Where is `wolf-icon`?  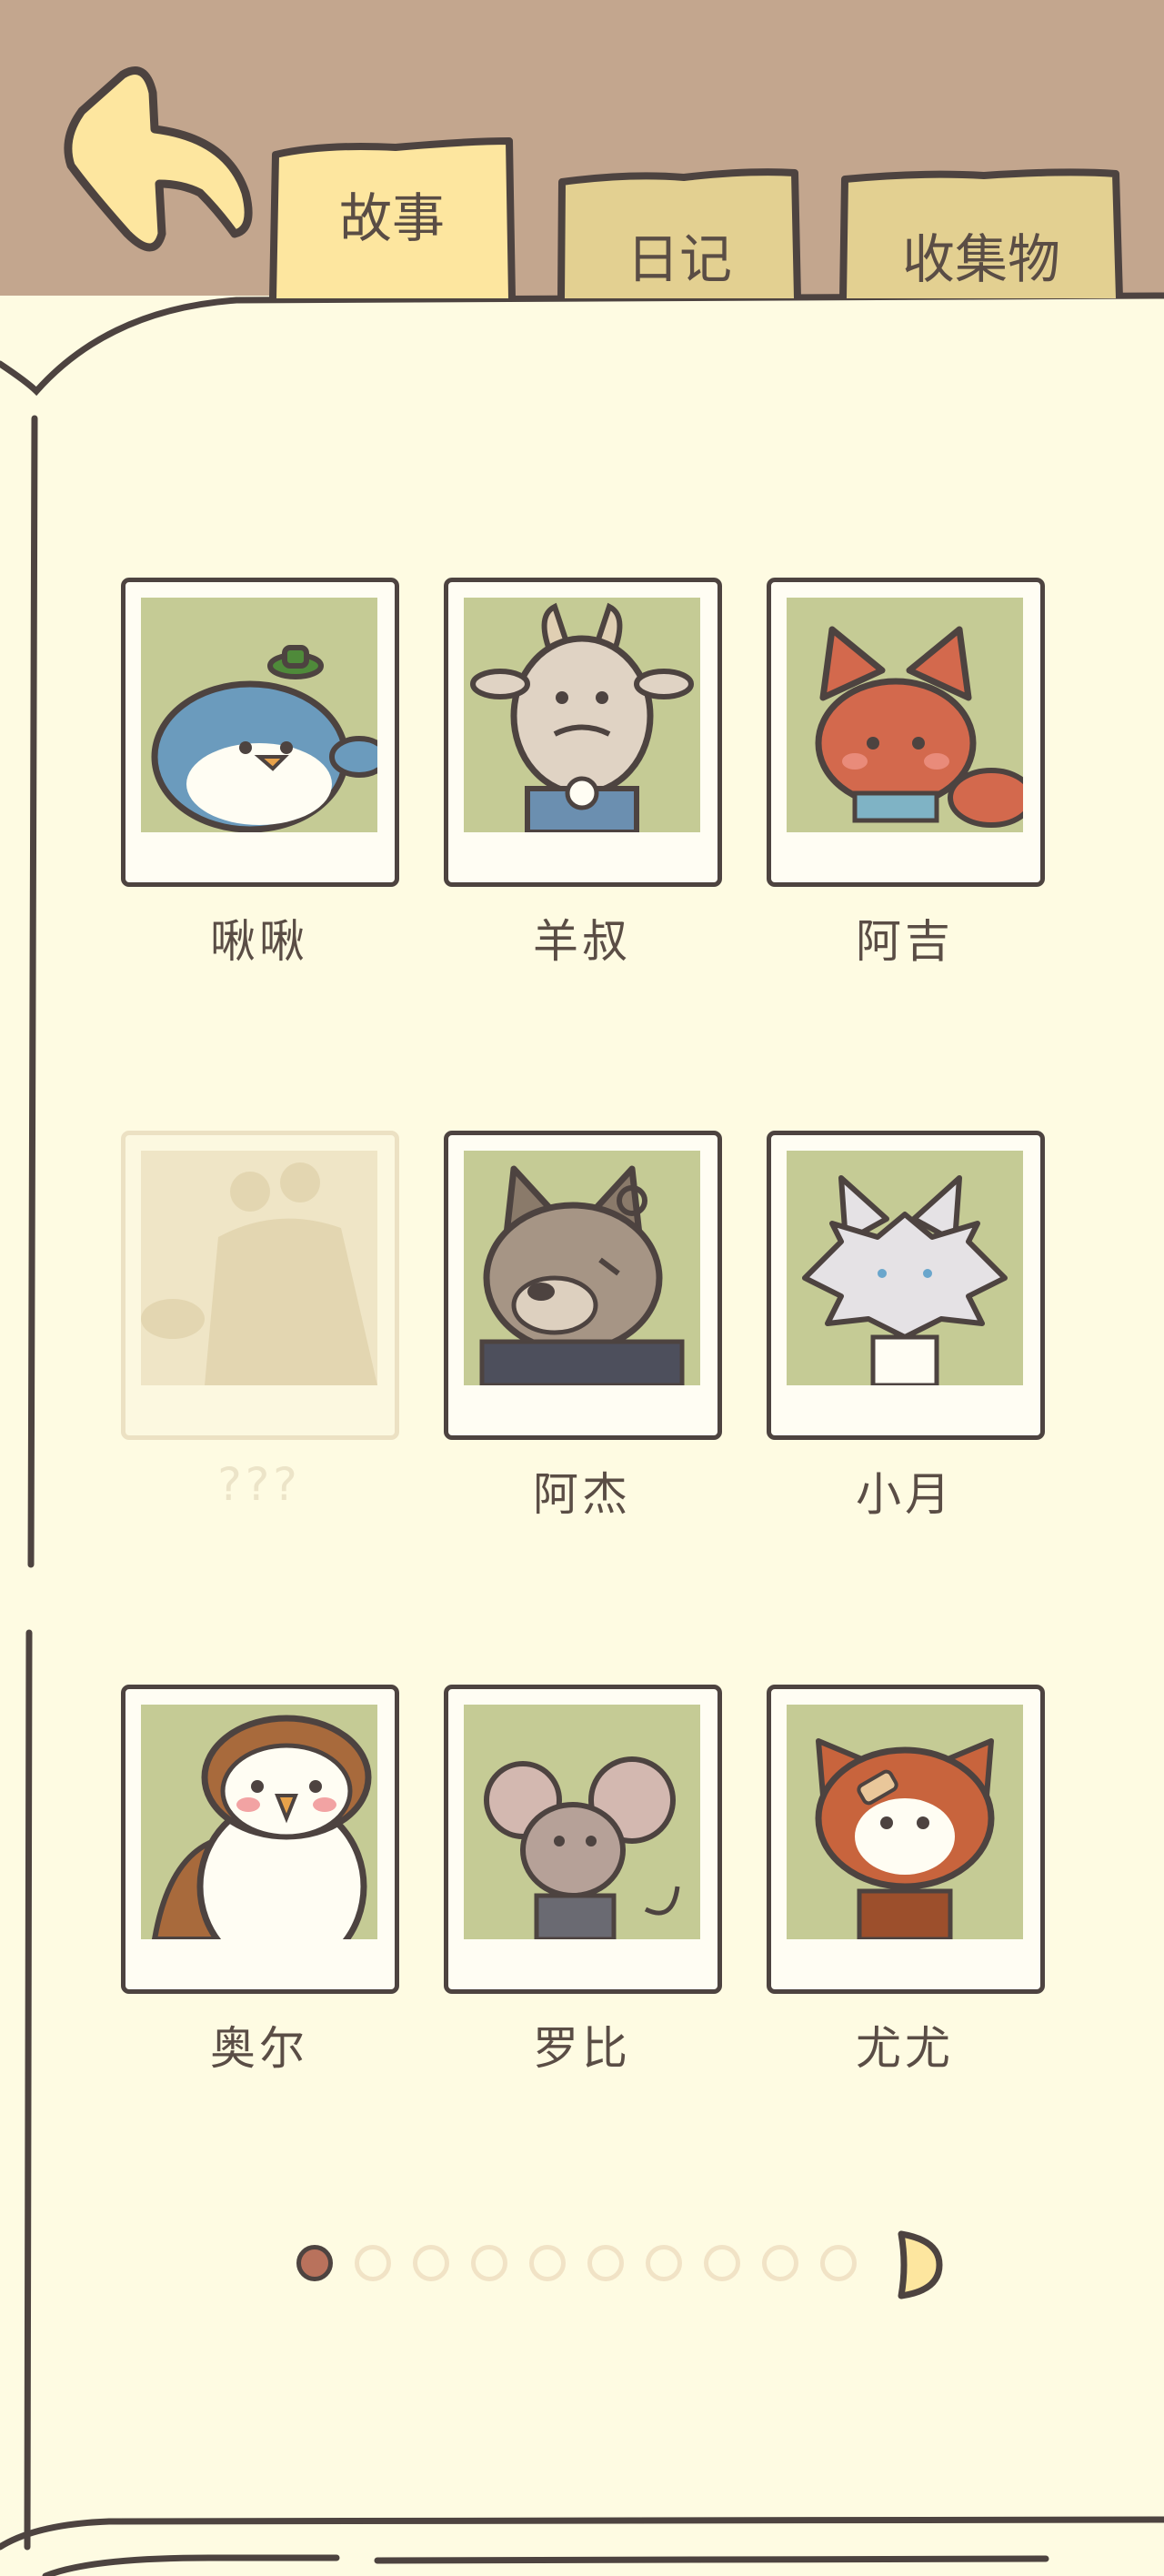
wolf-icon is located at coordinates (582, 1275).